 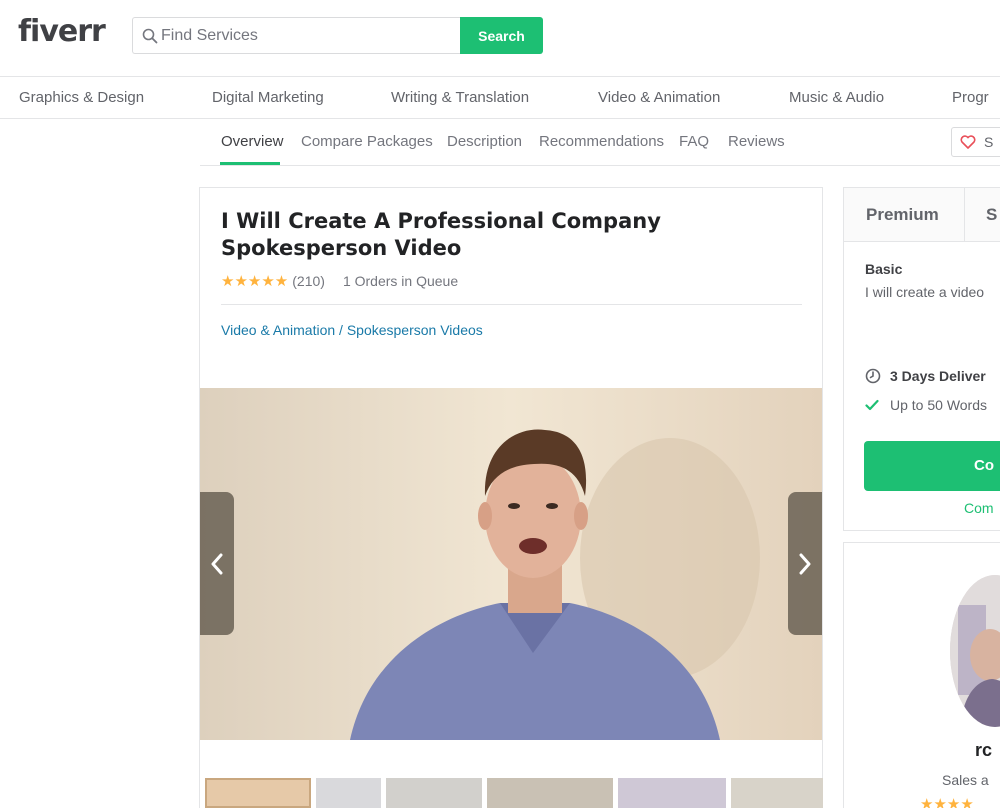 I want to click on tab-compare-packages: Compare Packages, so click(x=367, y=141).